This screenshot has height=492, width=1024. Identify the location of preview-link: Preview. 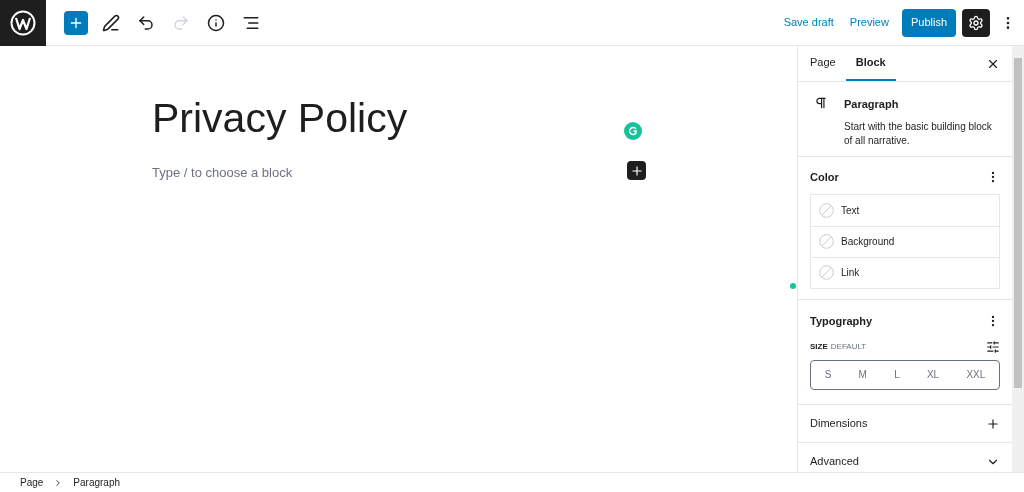
(869, 22).